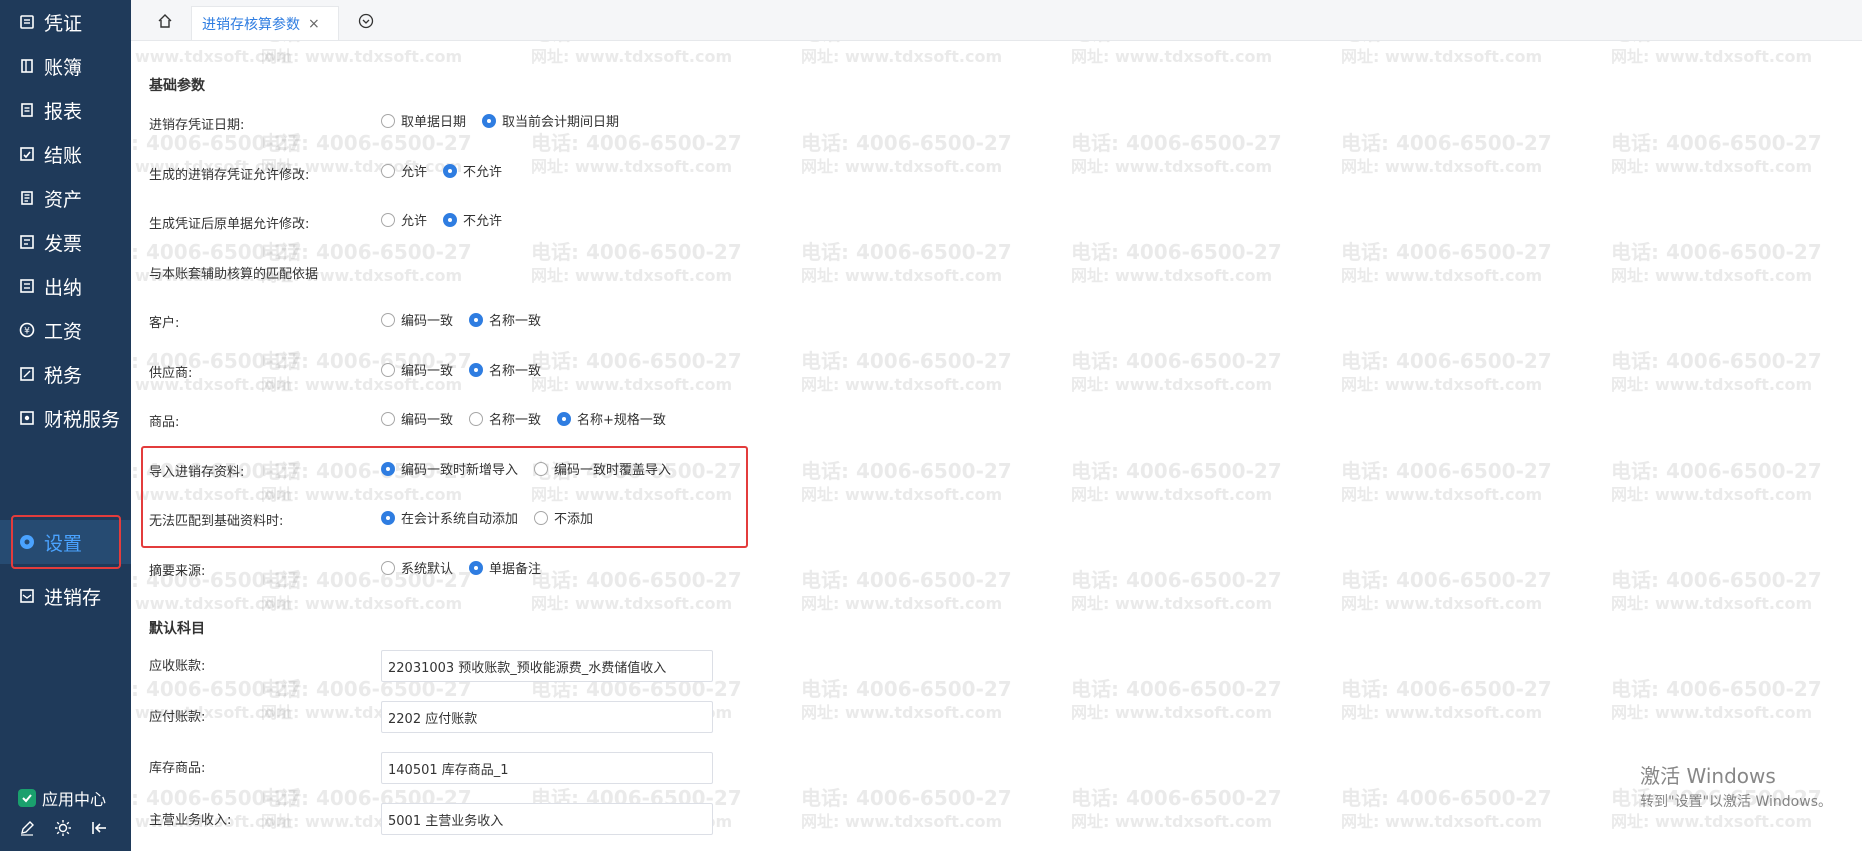  I want to click on sidebar-item-invoice: 发票, so click(65, 242).